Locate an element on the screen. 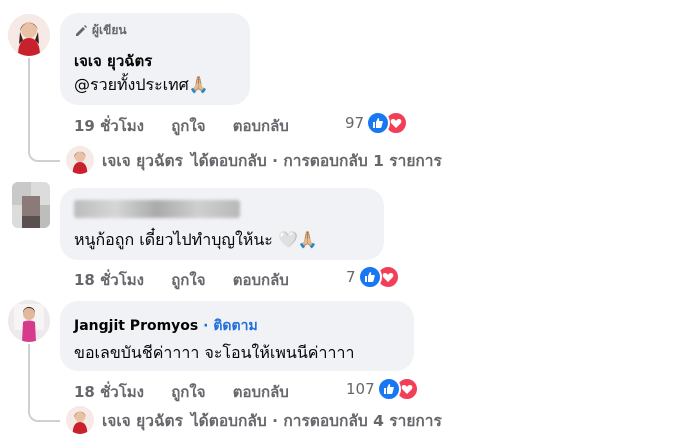  reaction-count: 107 is located at coordinates (360, 389).